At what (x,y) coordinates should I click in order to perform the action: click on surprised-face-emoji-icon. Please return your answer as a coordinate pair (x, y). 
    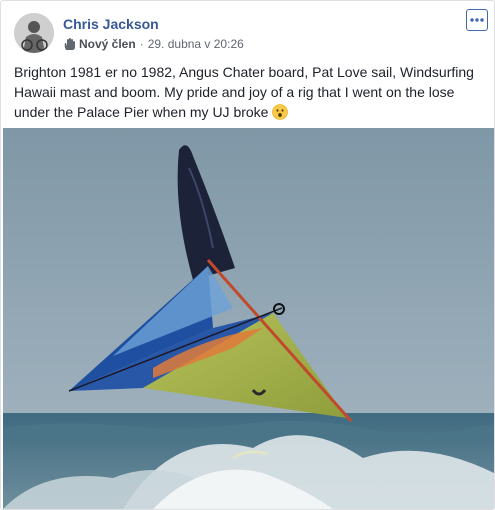
    Looking at the image, I should click on (280, 114).